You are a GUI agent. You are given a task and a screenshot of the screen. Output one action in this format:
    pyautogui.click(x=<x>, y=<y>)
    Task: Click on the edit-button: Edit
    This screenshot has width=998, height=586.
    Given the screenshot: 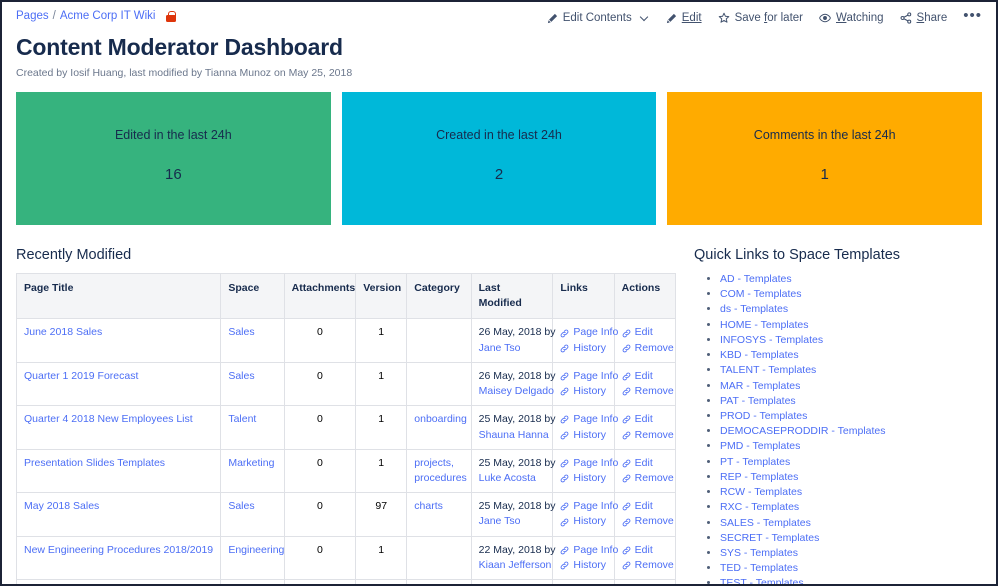 What is the action you would take?
    pyautogui.click(x=684, y=18)
    